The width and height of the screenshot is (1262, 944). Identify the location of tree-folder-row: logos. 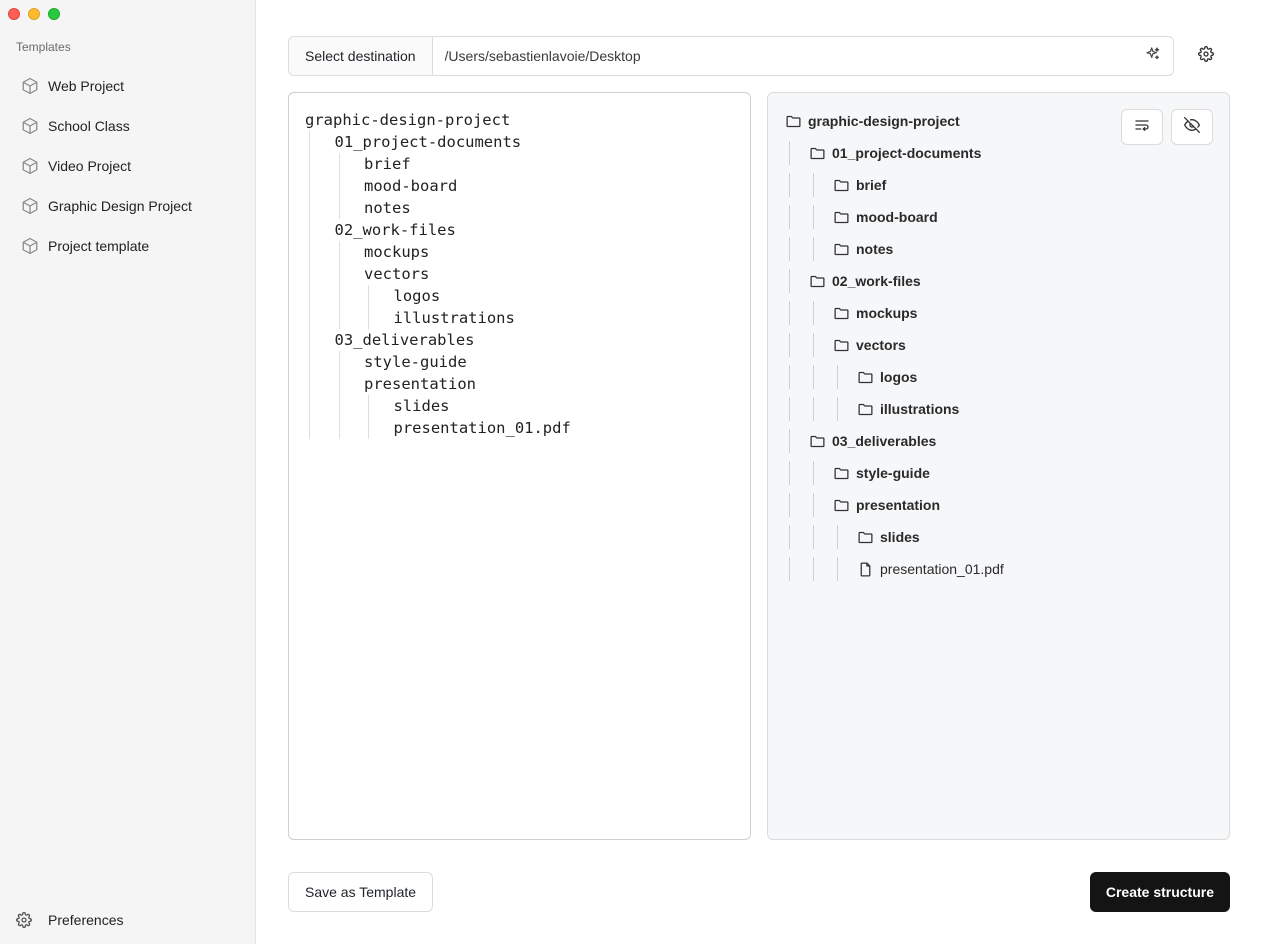
(998, 377).